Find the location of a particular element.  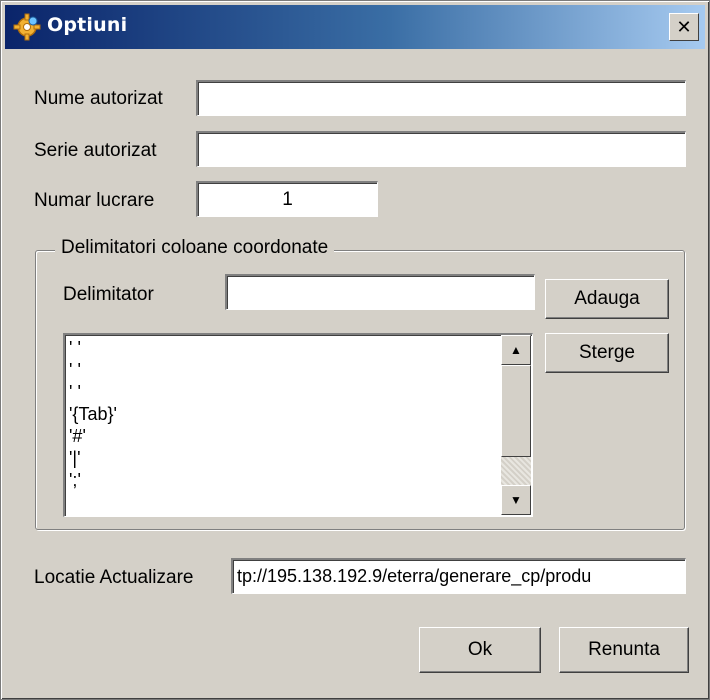

serie-autorizat-input is located at coordinates (441, 149).